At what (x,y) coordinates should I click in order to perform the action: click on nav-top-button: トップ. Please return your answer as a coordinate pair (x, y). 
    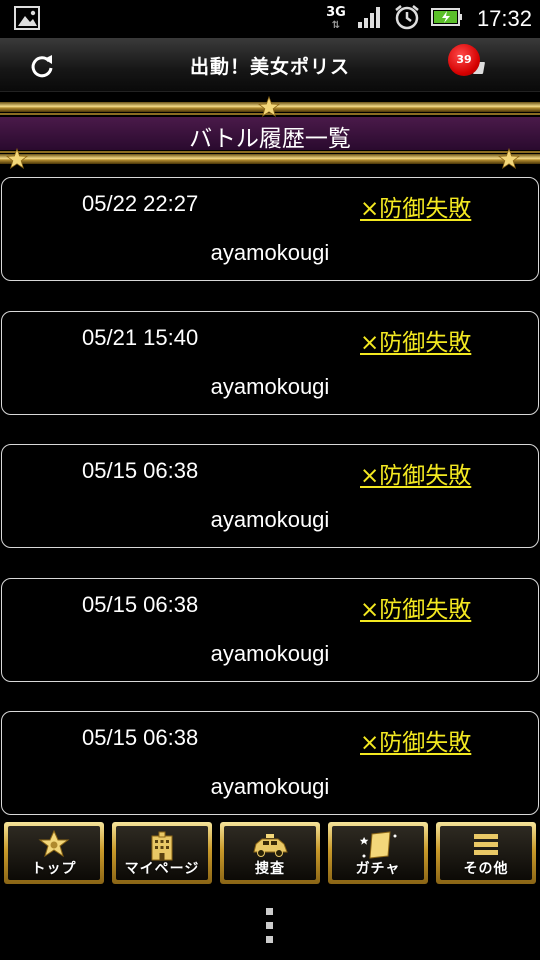
    Looking at the image, I should click on (54, 853).